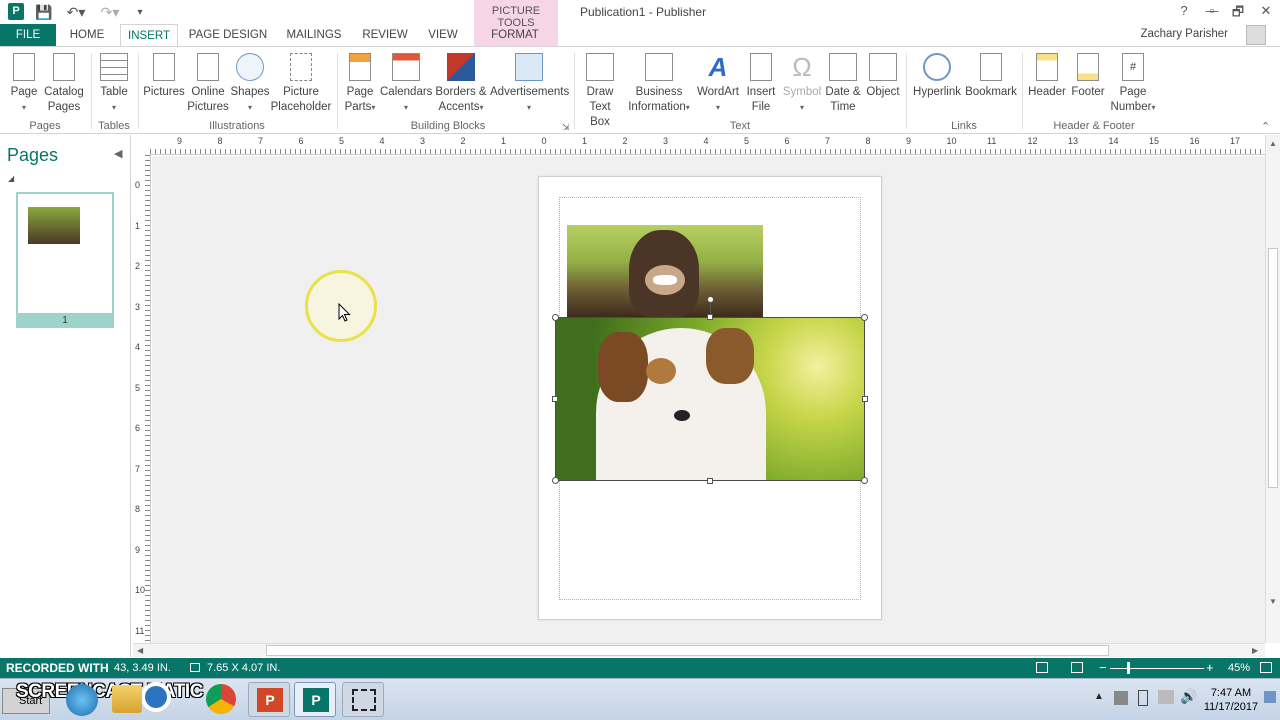 Image resolution: width=1280 pixels, height=720 pixels. I want to click on ruler-tick-label: 1, so click(504, 141).